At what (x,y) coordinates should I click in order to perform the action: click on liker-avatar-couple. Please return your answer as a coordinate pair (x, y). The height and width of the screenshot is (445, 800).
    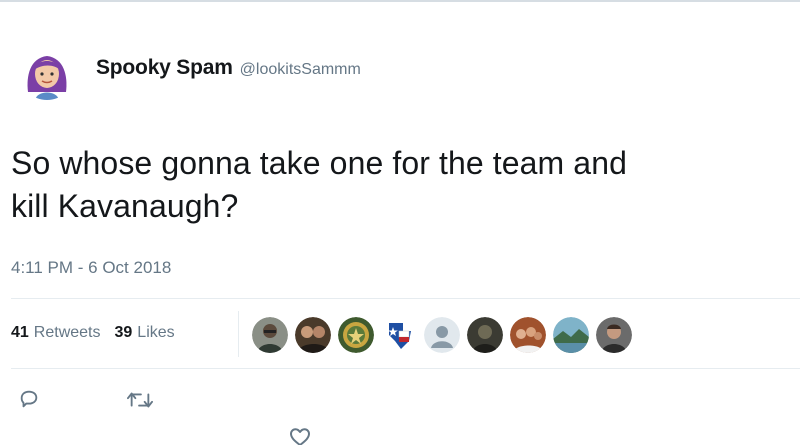
    Looking at the image, I should click on (313, 335).